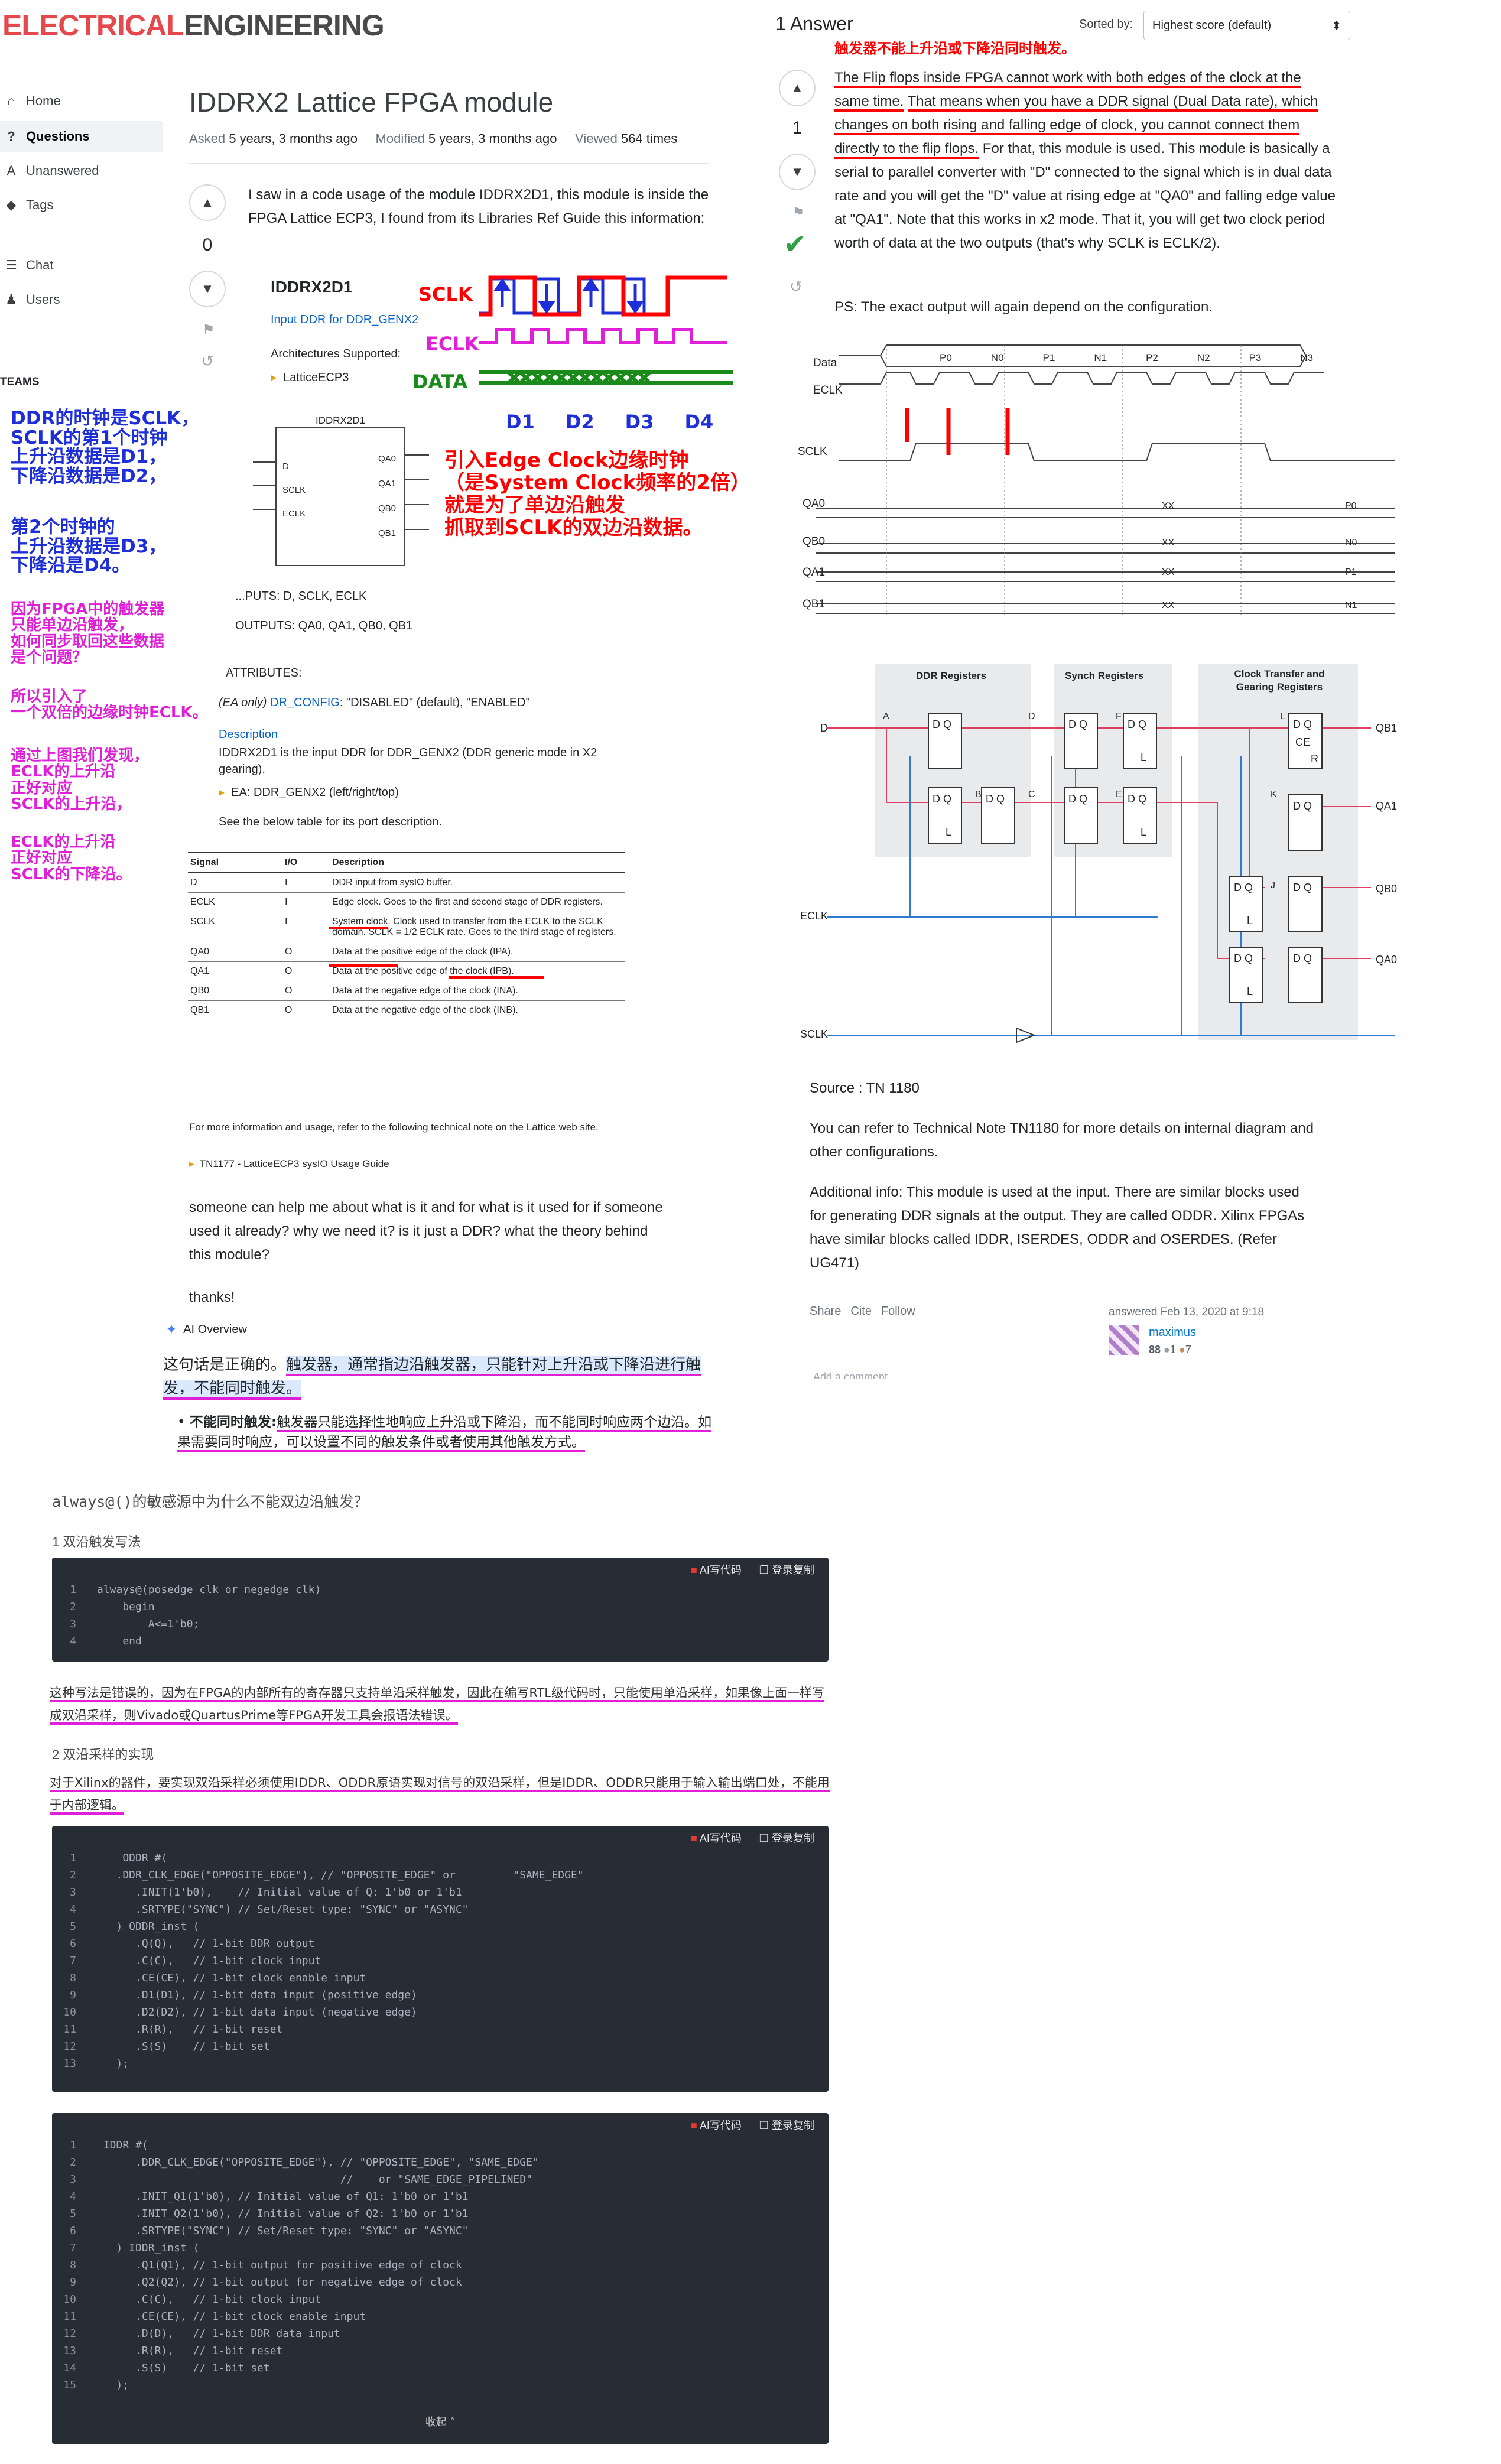 This screenshot has height=2464, width=1501. Describe the element at coordinates (344, 320) in the screenshot. I see `doc-subtitle: Input DDR for DDR_GENX2` at that location.